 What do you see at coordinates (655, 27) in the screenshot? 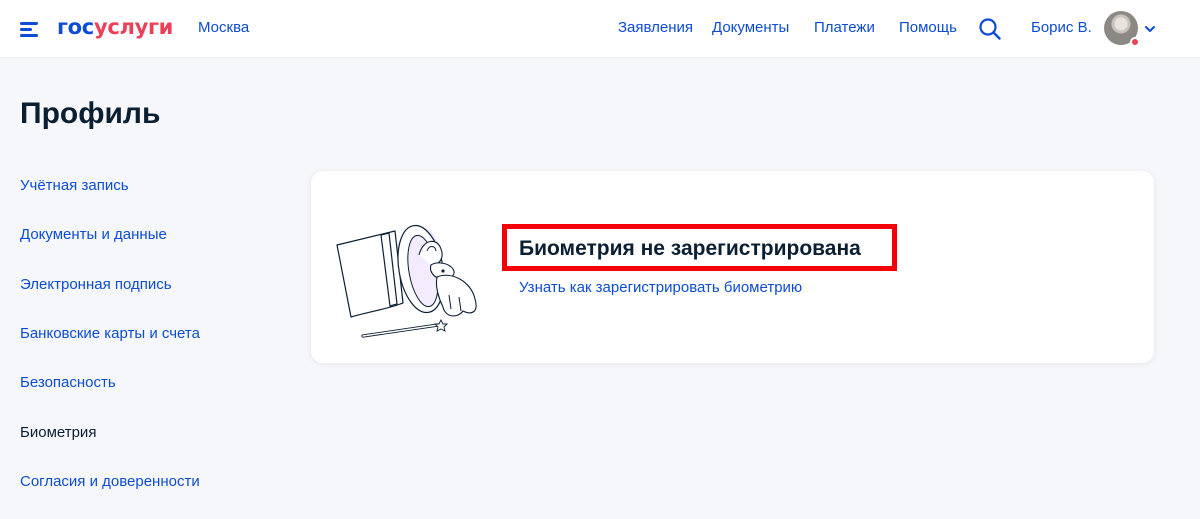
I see `nav-applications: Заявления` at bounding box center [655, 27].